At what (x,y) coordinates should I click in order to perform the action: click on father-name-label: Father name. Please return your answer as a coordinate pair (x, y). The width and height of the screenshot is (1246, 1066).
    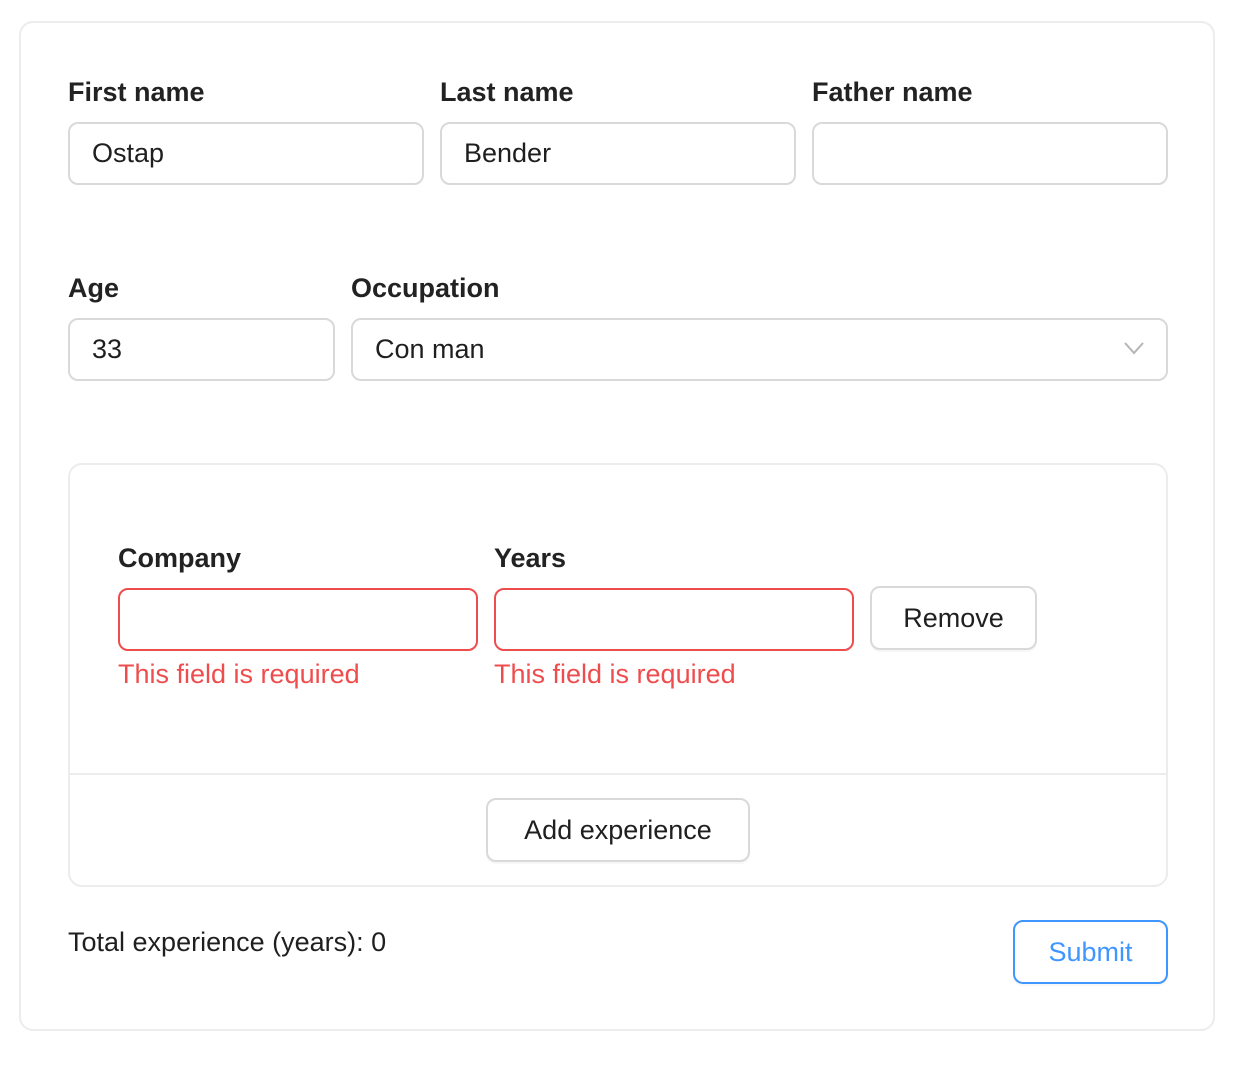
    Looking at the image, I should click on (892, 92).